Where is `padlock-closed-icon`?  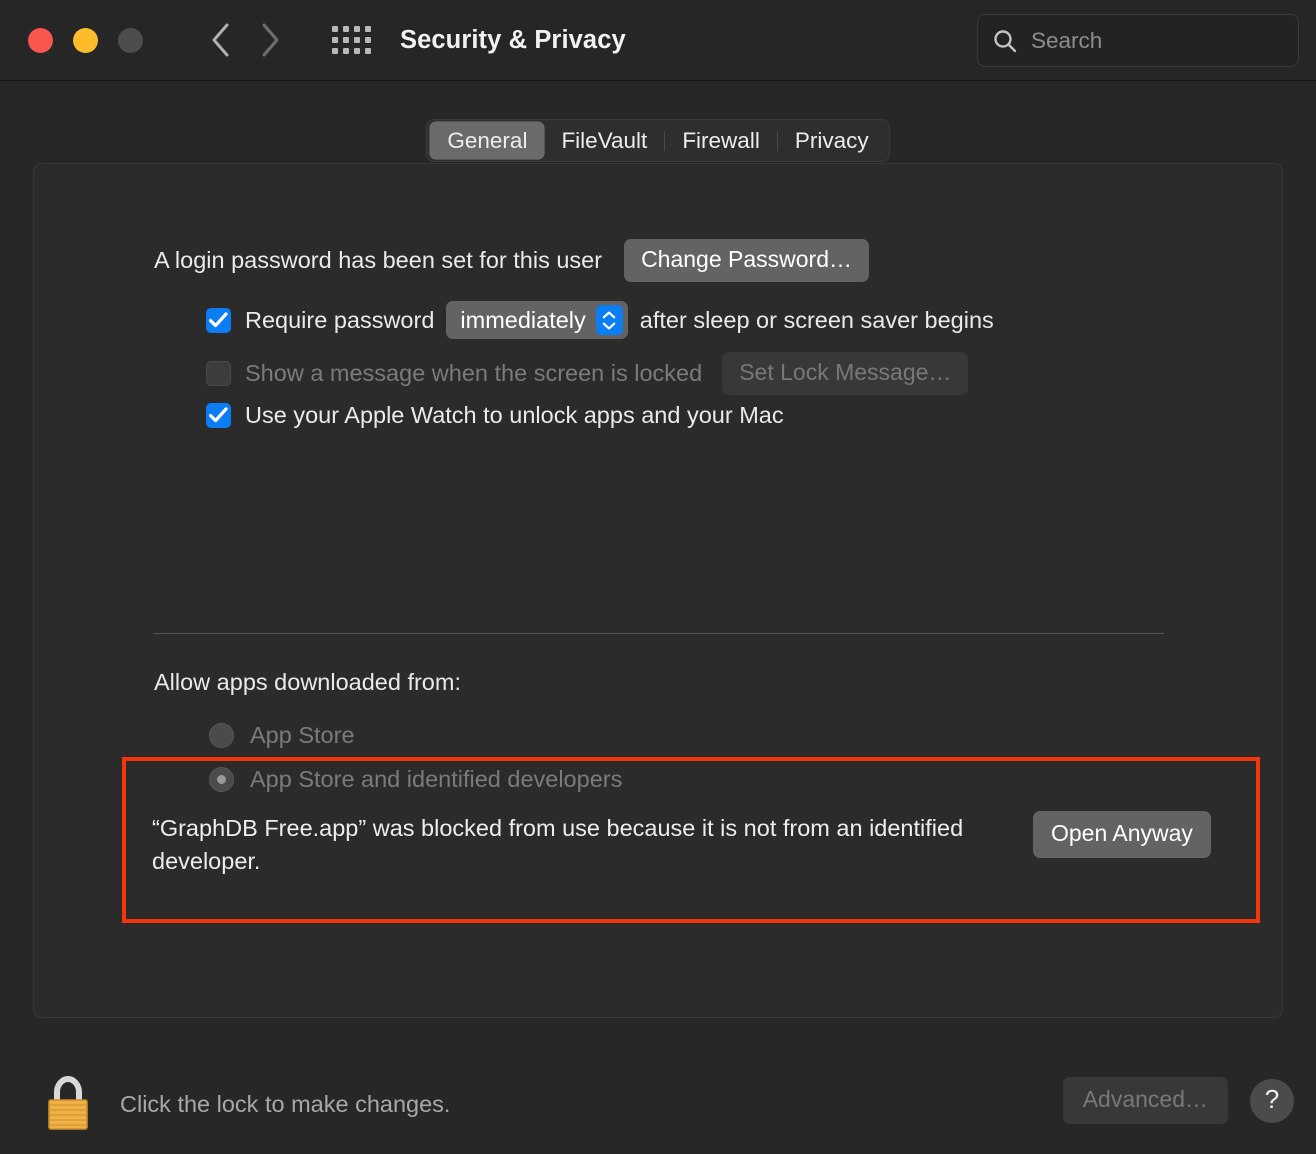
padlock-closed-icon is located at coordinates (68, 1104).